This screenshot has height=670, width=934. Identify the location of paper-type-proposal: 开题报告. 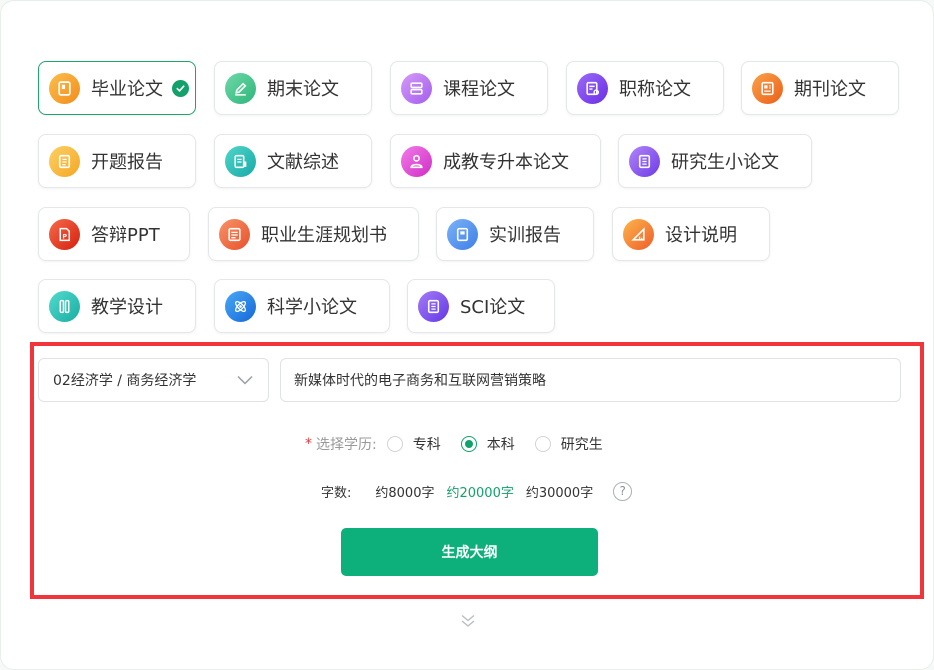
(117, 161).